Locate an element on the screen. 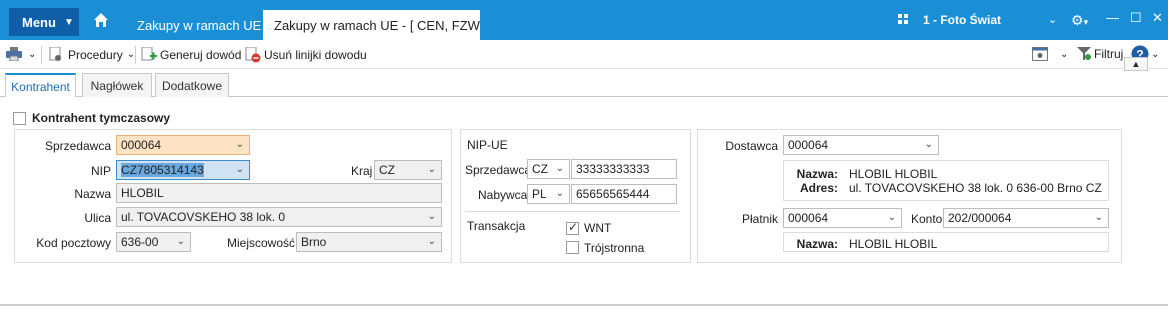  temp-contractor-checkbox is located at coordinates (19, 118).